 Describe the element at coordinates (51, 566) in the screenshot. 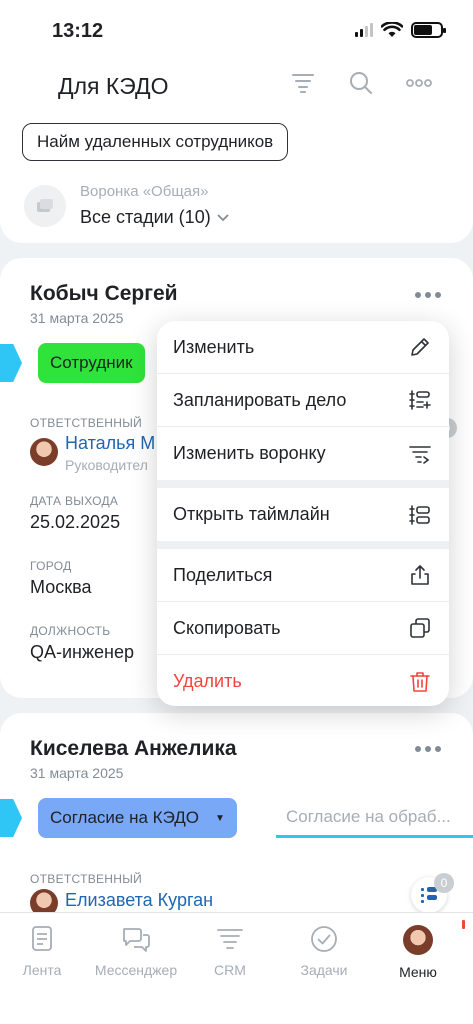

I see `city-label: ГОРОД` at that location.